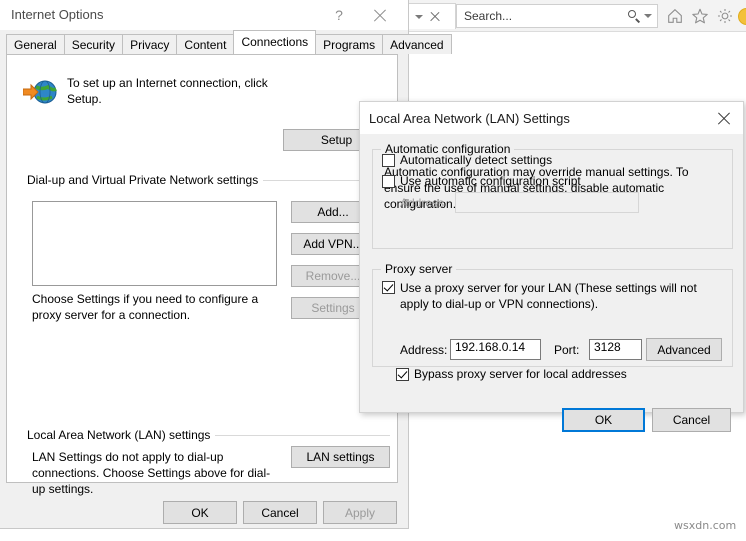 This screenshot has height=541, width=746. I want to click on search-box, so click(557, 16).